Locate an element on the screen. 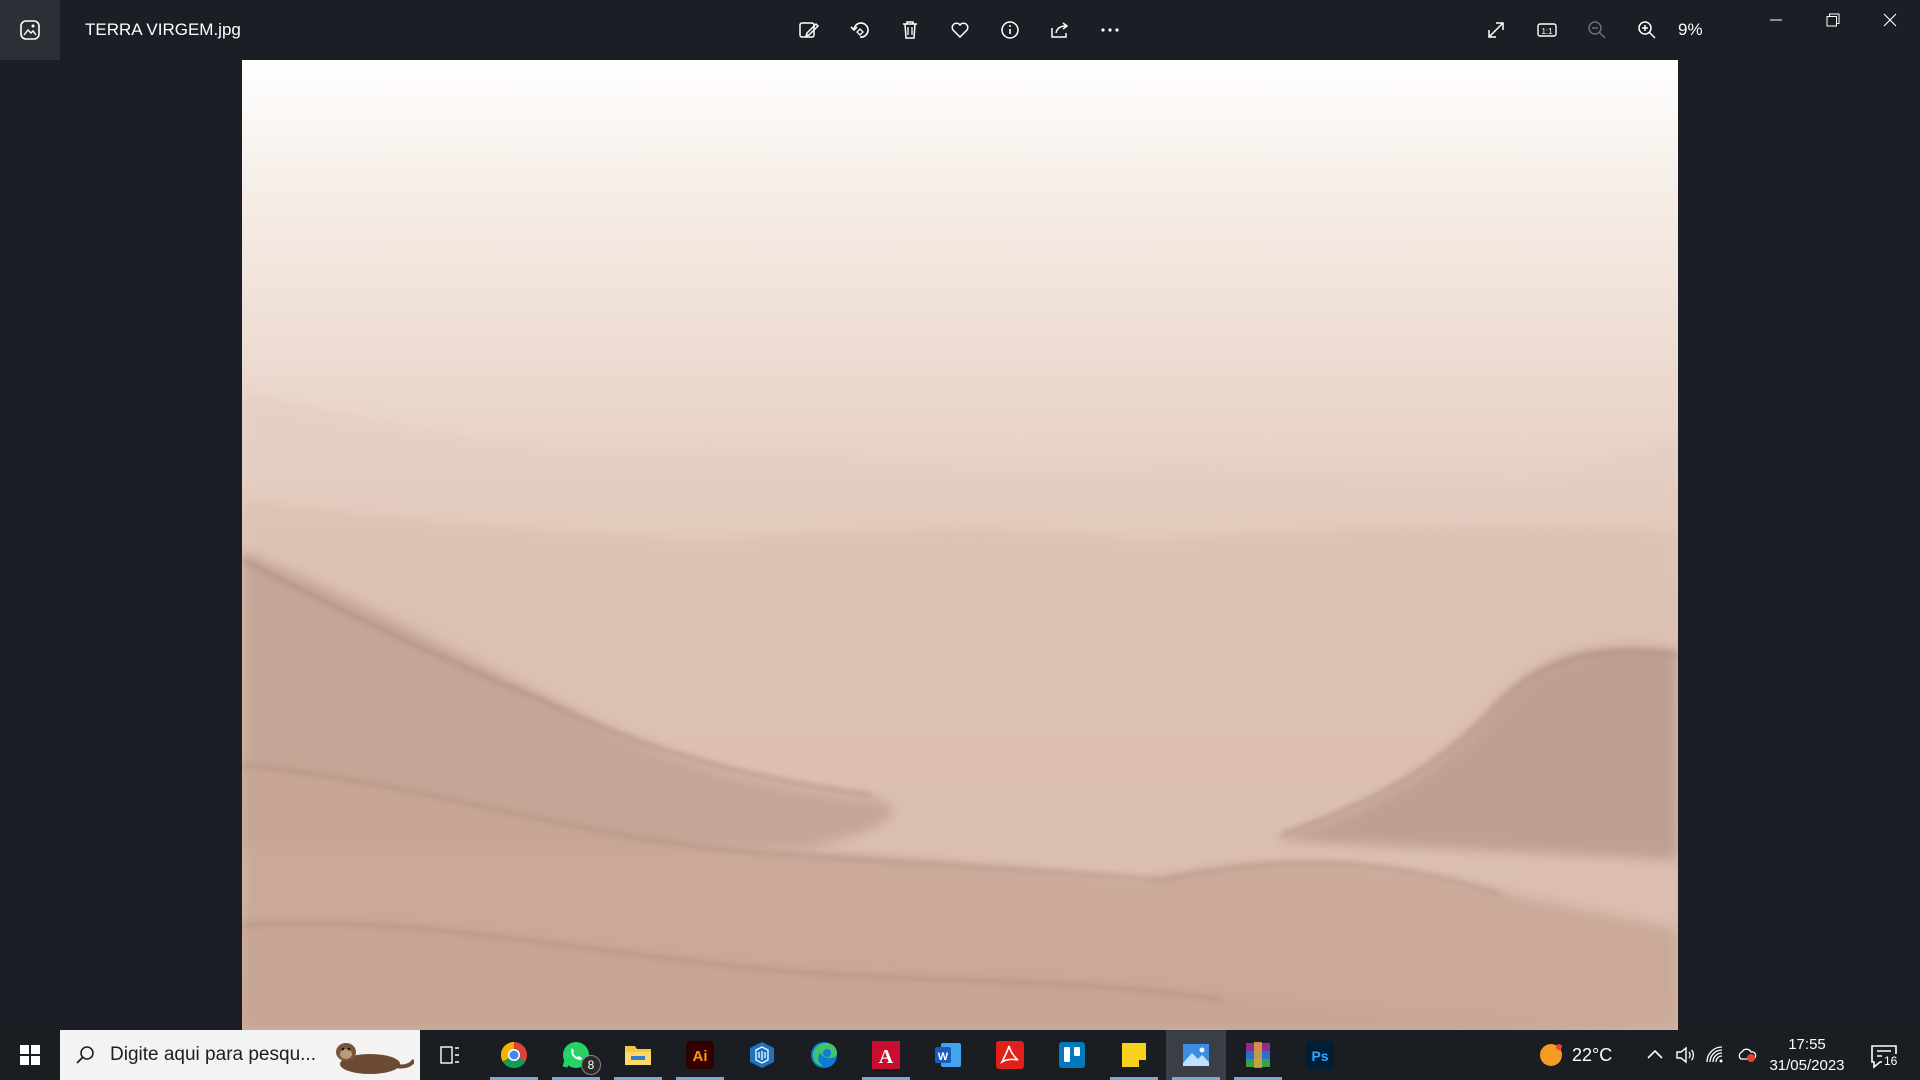  zoom-in-icon is located at coordinates (1647, 30).